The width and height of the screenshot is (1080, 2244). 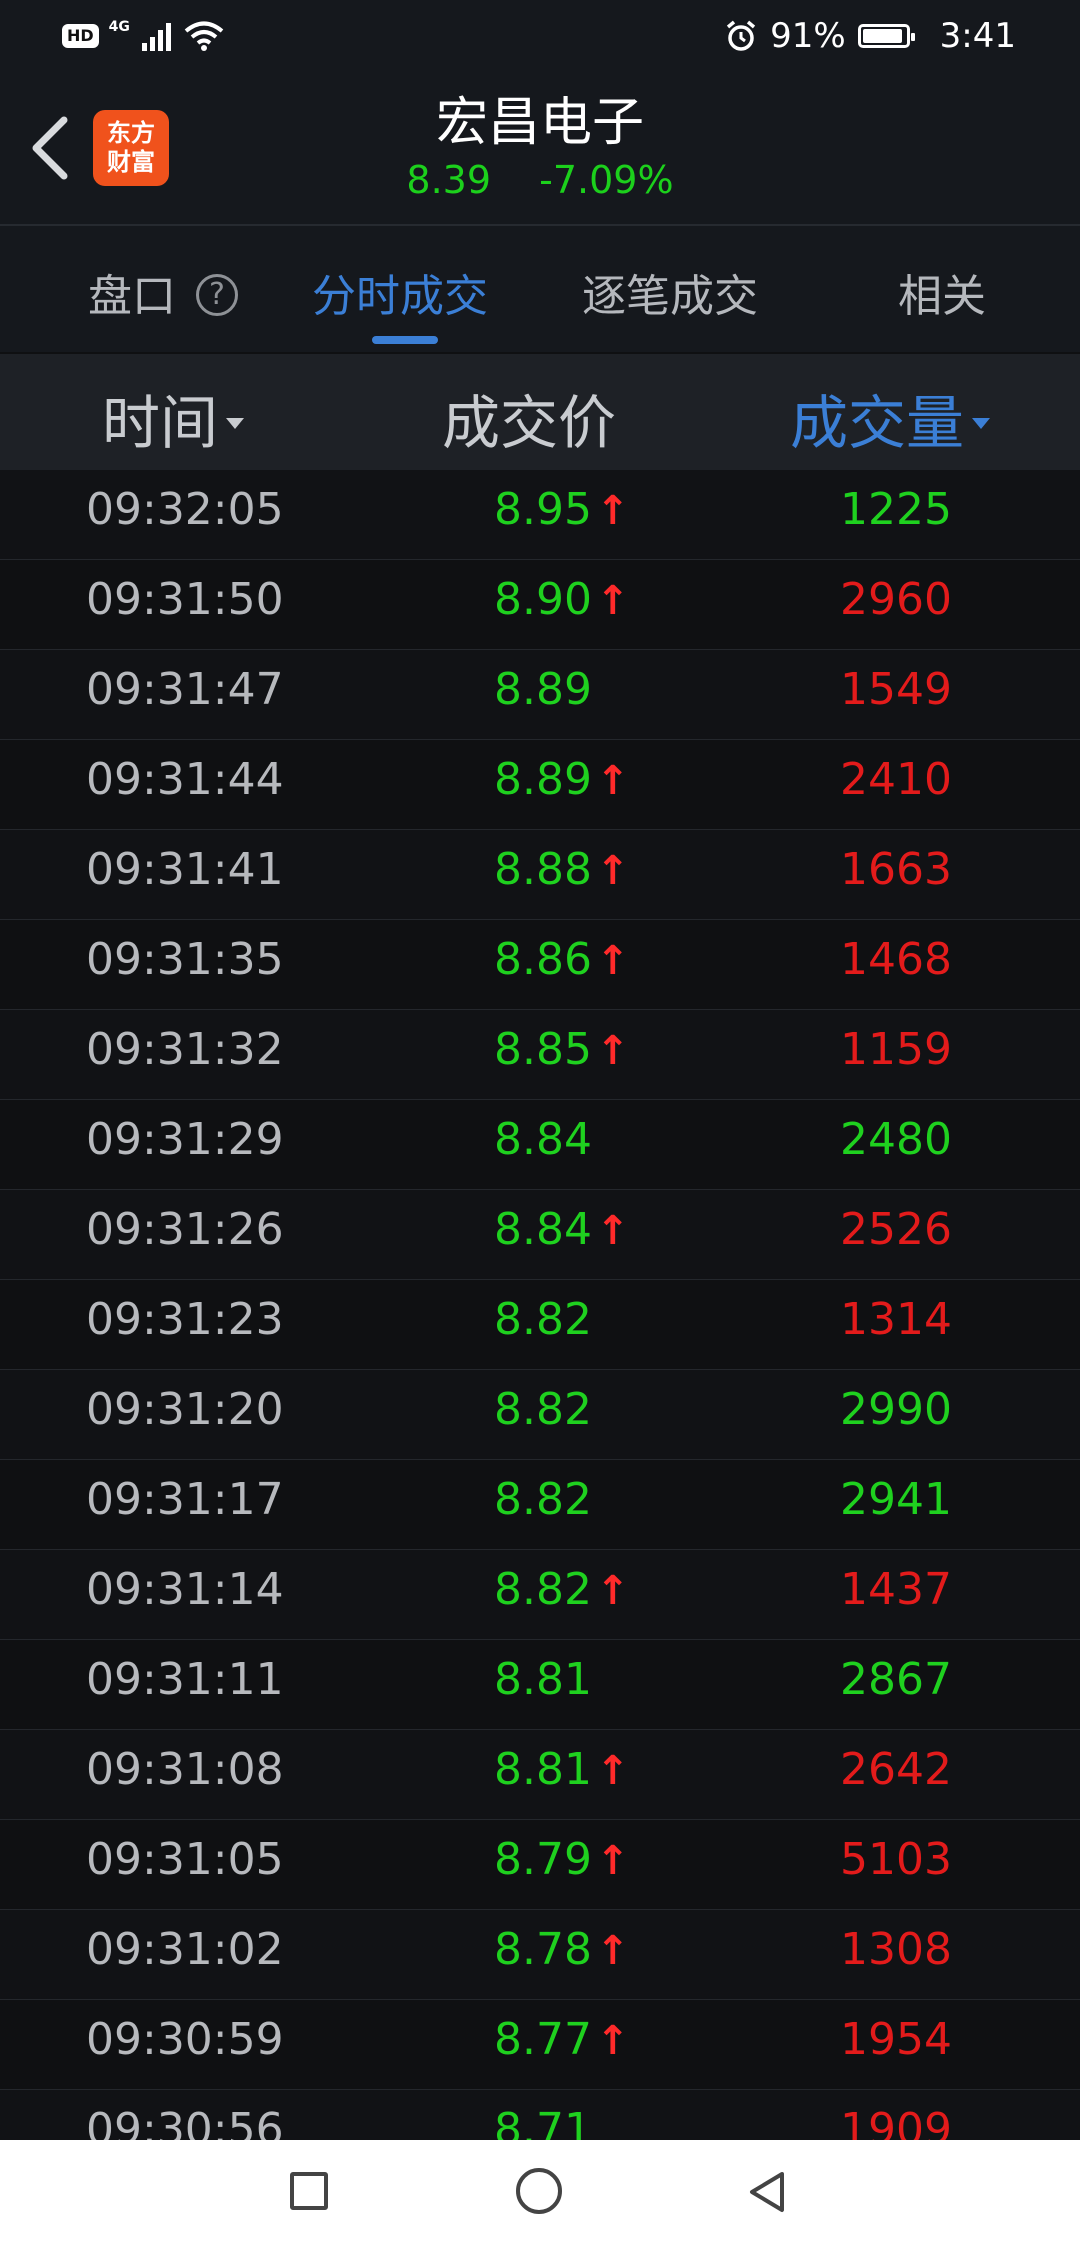 What do you see at coordinates (543, 599) in the screenshot?
I see `trade-price-value: 8.90` at bounding box center [543, 599].